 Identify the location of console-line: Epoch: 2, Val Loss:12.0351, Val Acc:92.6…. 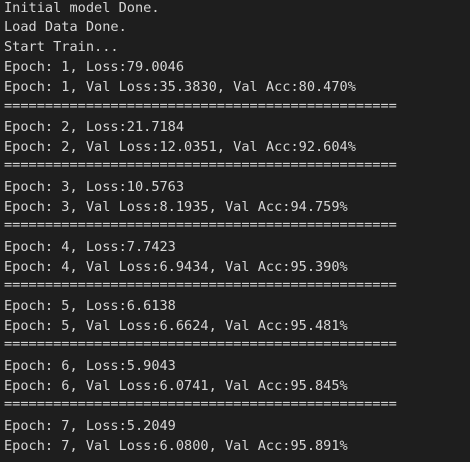
(180, 147).